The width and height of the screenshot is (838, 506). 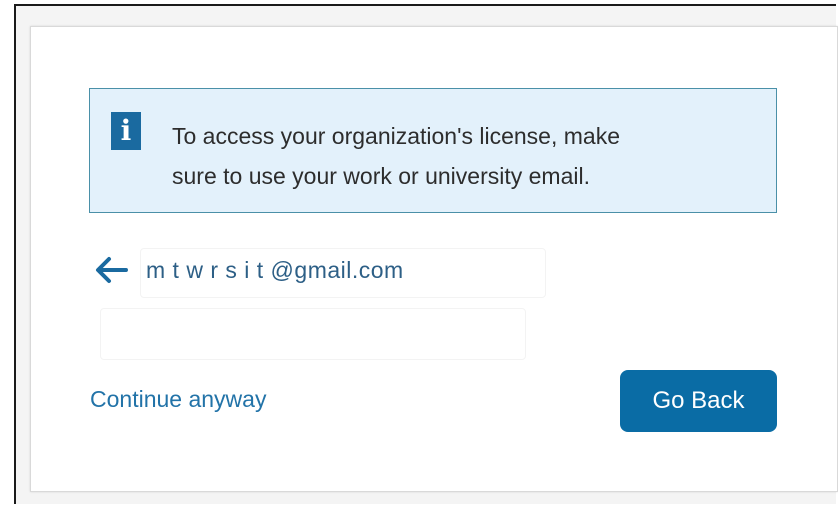 I want to click on info-icon: i, so click(x=126, y=131).